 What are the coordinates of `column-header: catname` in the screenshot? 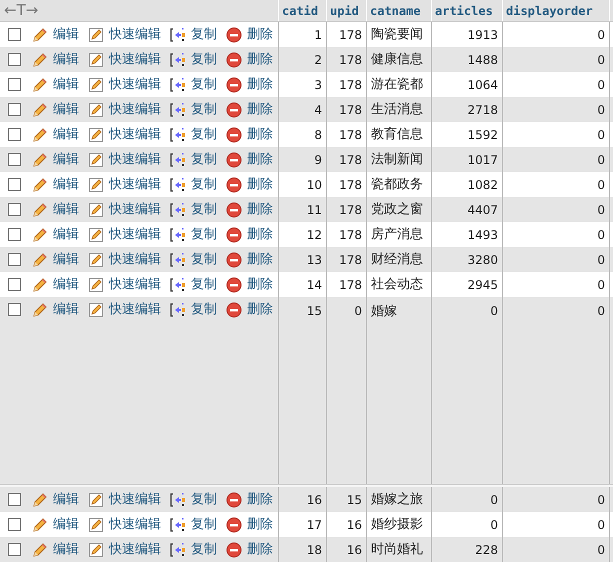 It's located at (395, 11).